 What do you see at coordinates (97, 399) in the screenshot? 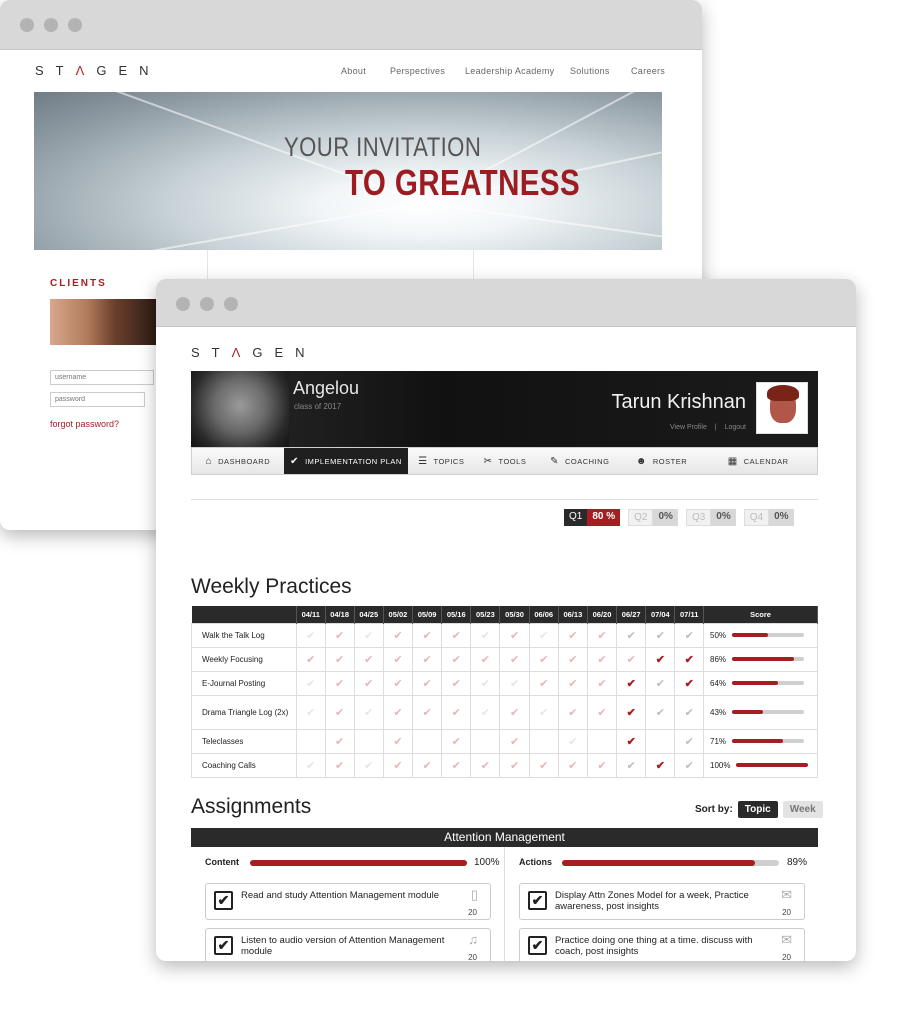
I see `password-input` at bounding box center [97, 399].